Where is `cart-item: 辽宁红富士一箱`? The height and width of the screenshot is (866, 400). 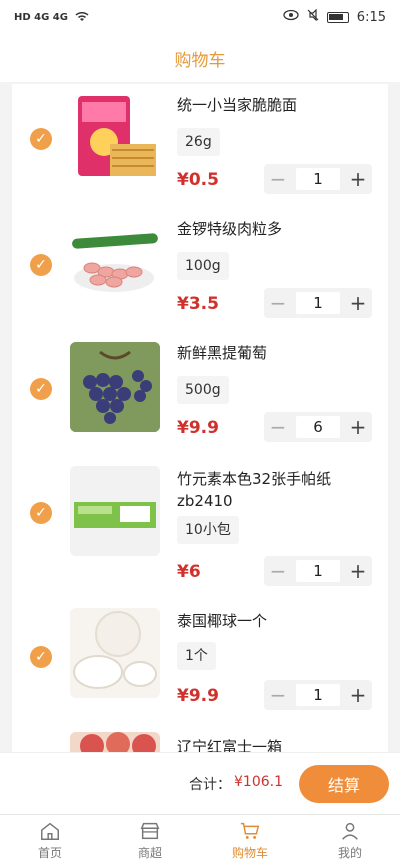 cart-item: 辽宁红富士一箱 is located at coordinates (200, 741).